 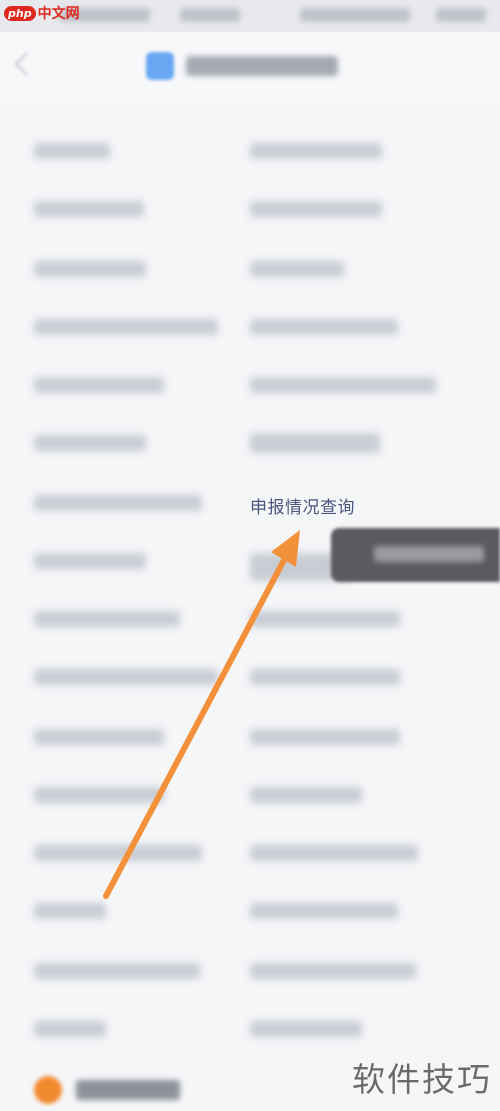 What do you see at coordinates (422, 1079) in the screenshot?
I see `brand-watermark: 软件技巧` at bounding box center [422, 1079].